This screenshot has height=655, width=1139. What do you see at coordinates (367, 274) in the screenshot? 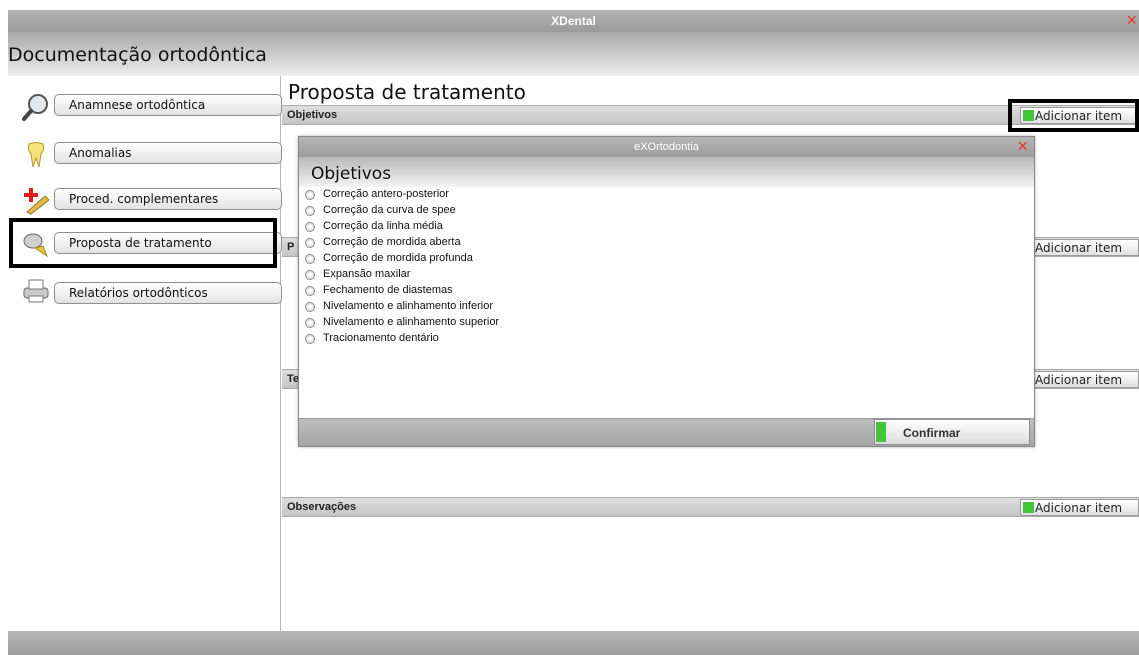
I see `option-label: Expansão maxilar` at bounding box center [367, 274].